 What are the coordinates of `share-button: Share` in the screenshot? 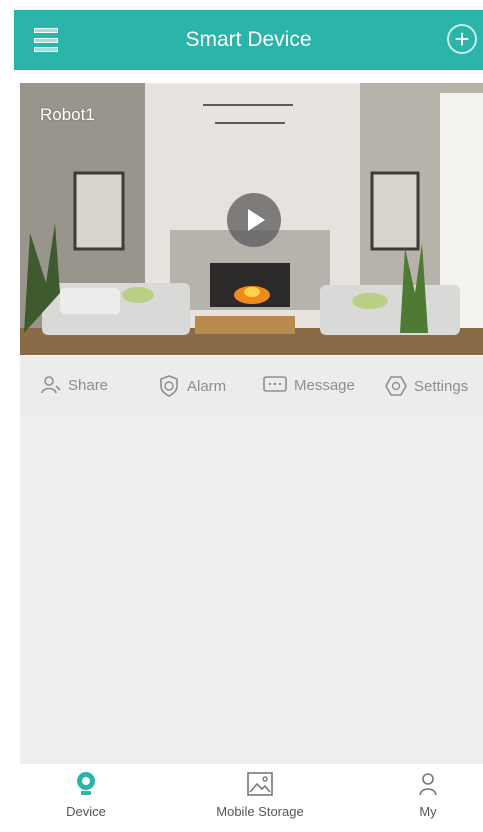 It's located at (74, 385).